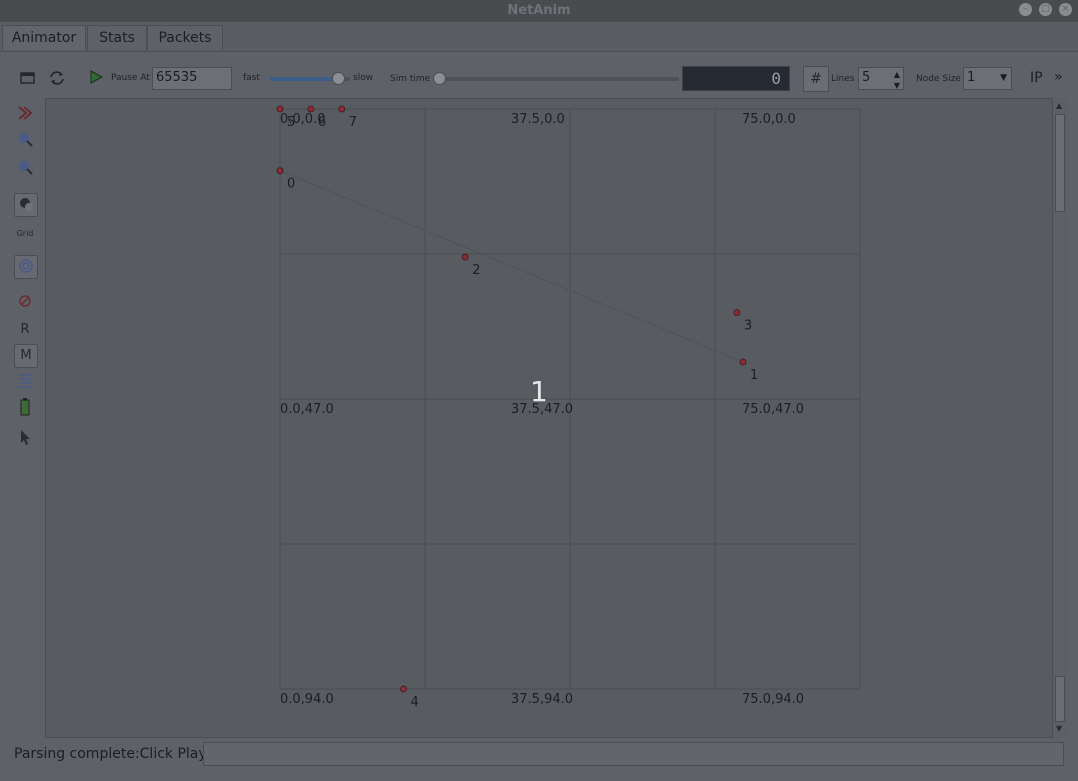 Image resolution: width=1078 pixels, height=781 pixels. I want to click on grid-coordinate-label: 0.0,94.0, so click(307, 699).